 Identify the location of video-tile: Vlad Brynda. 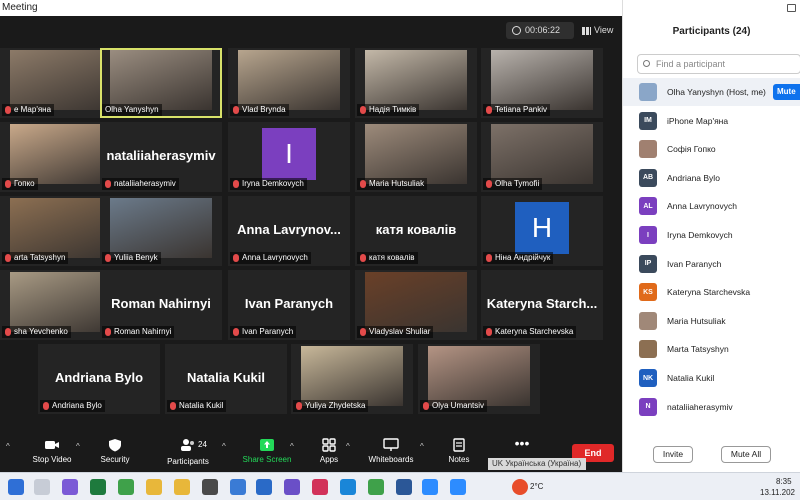
(289, 83).